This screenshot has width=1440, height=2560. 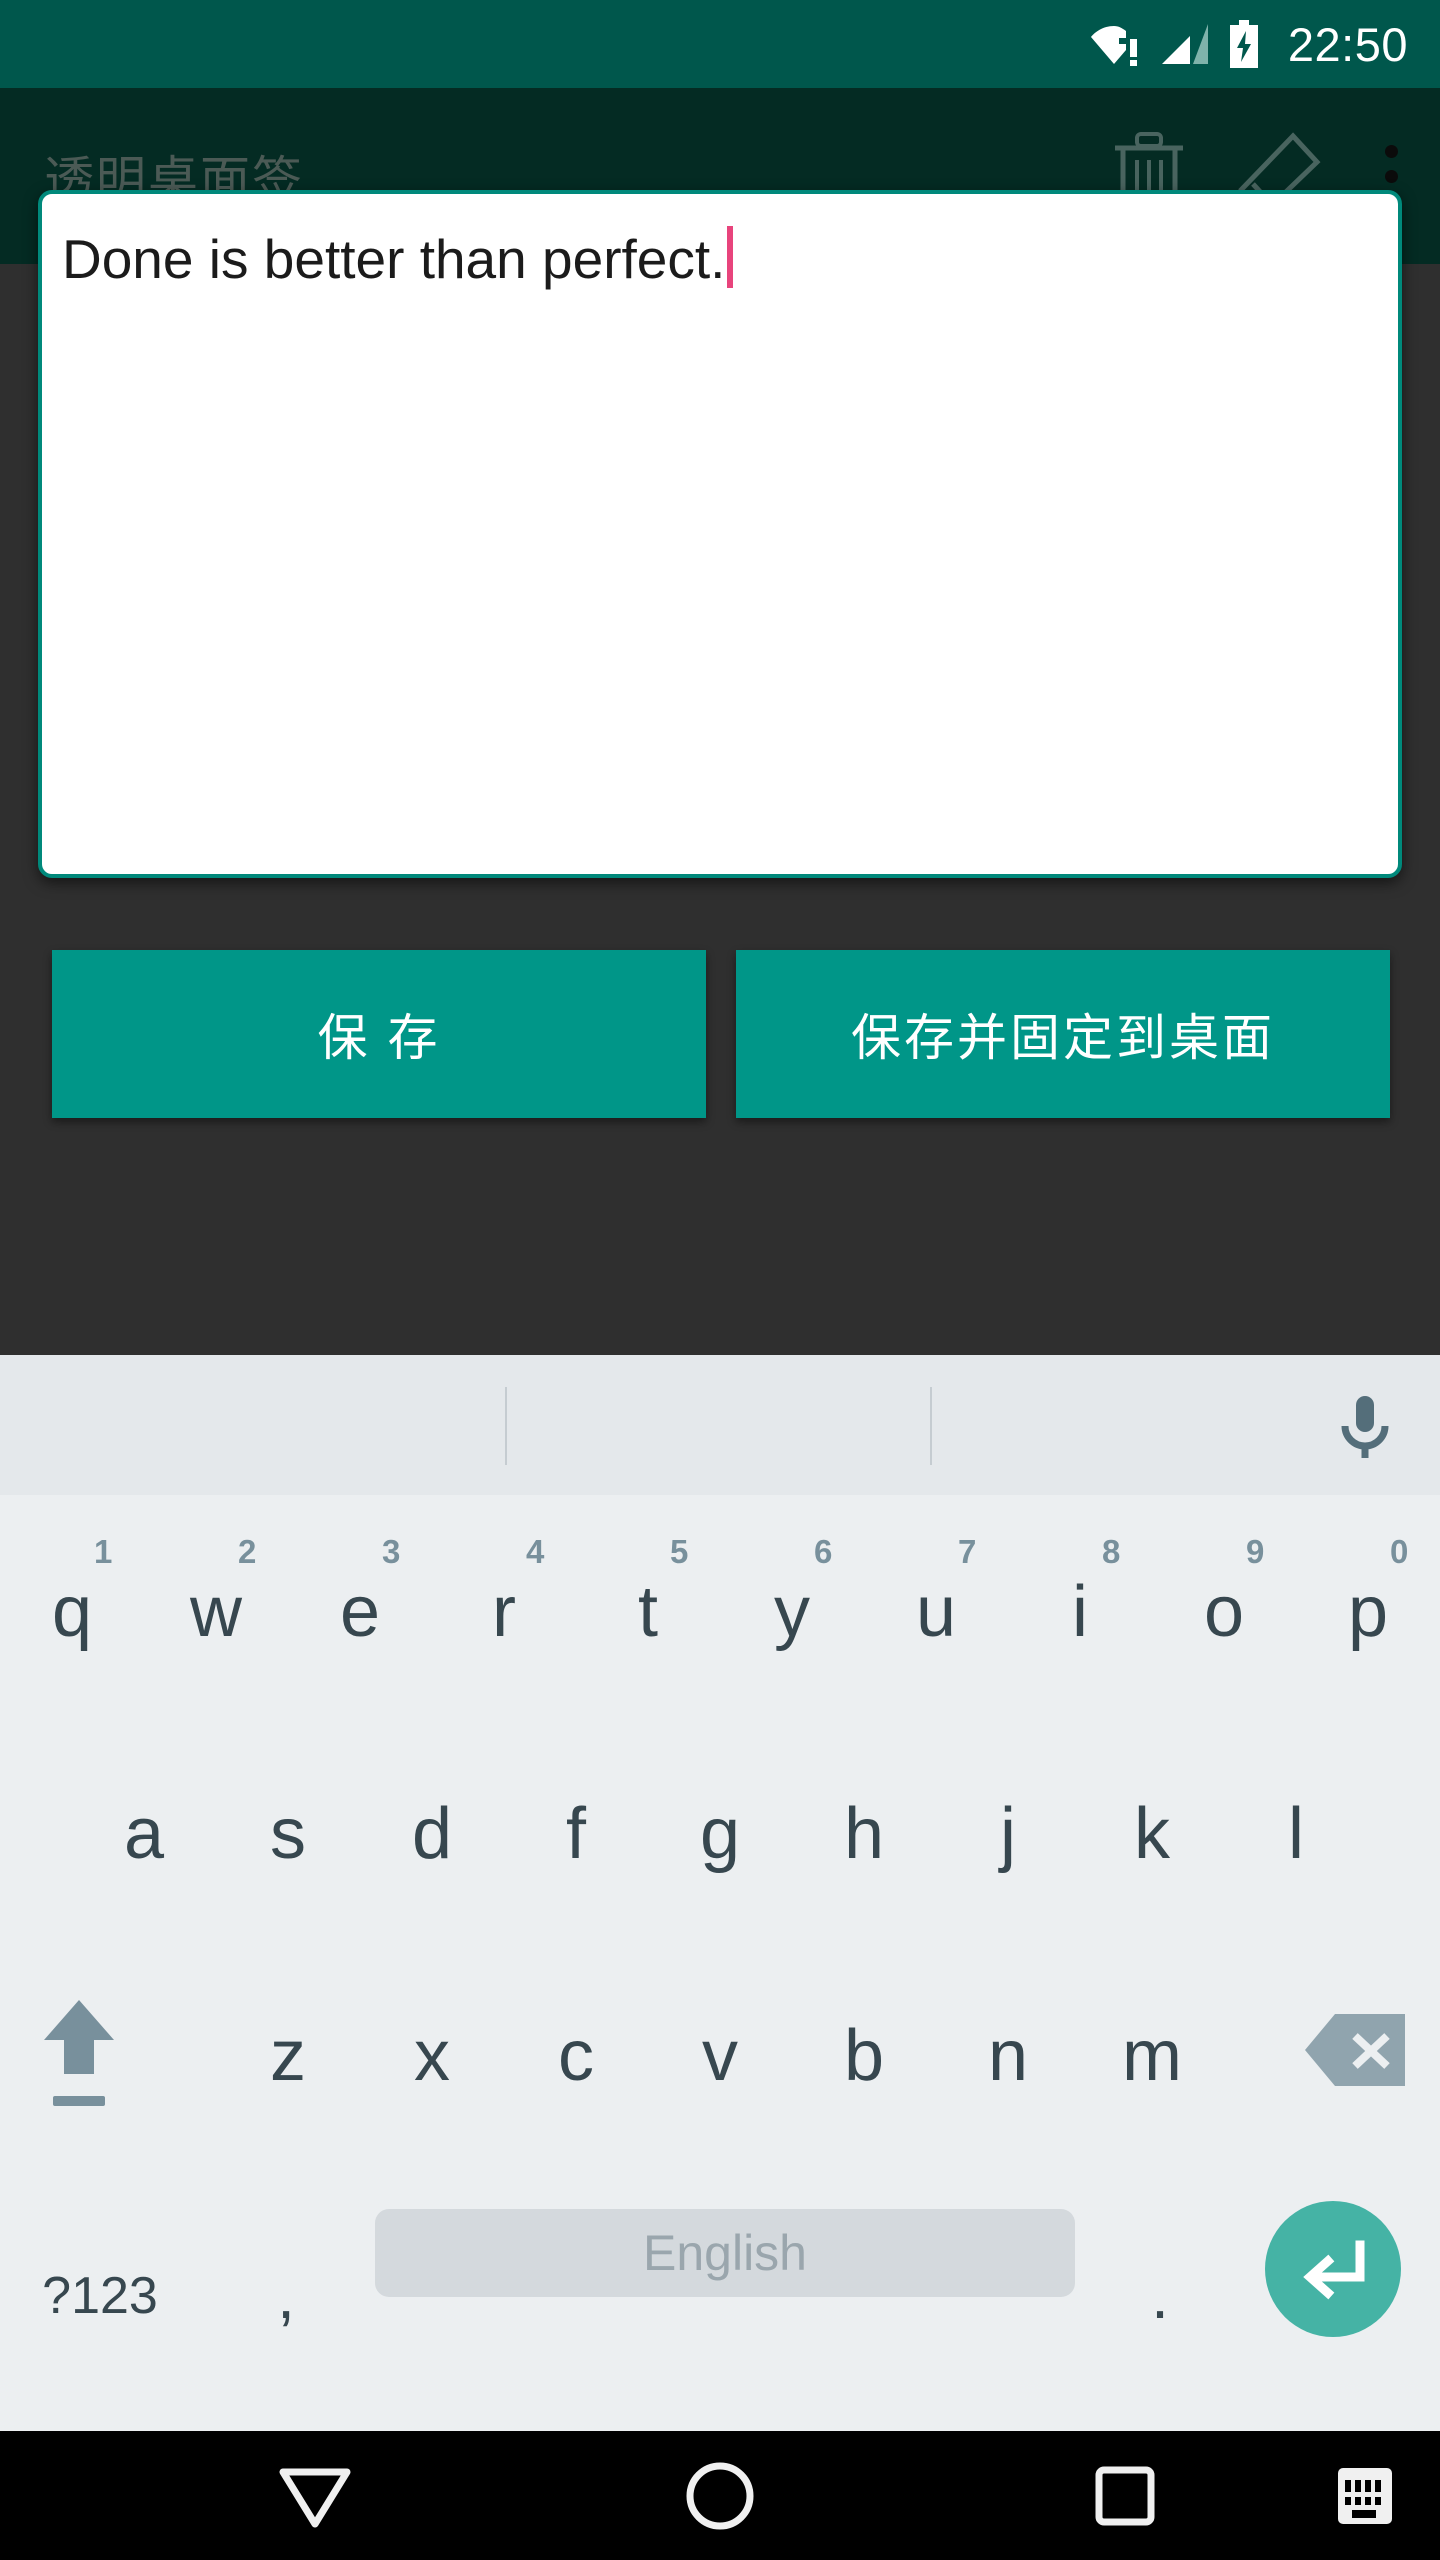 I want to click on key-f: f, so click(x=576, y=1828).